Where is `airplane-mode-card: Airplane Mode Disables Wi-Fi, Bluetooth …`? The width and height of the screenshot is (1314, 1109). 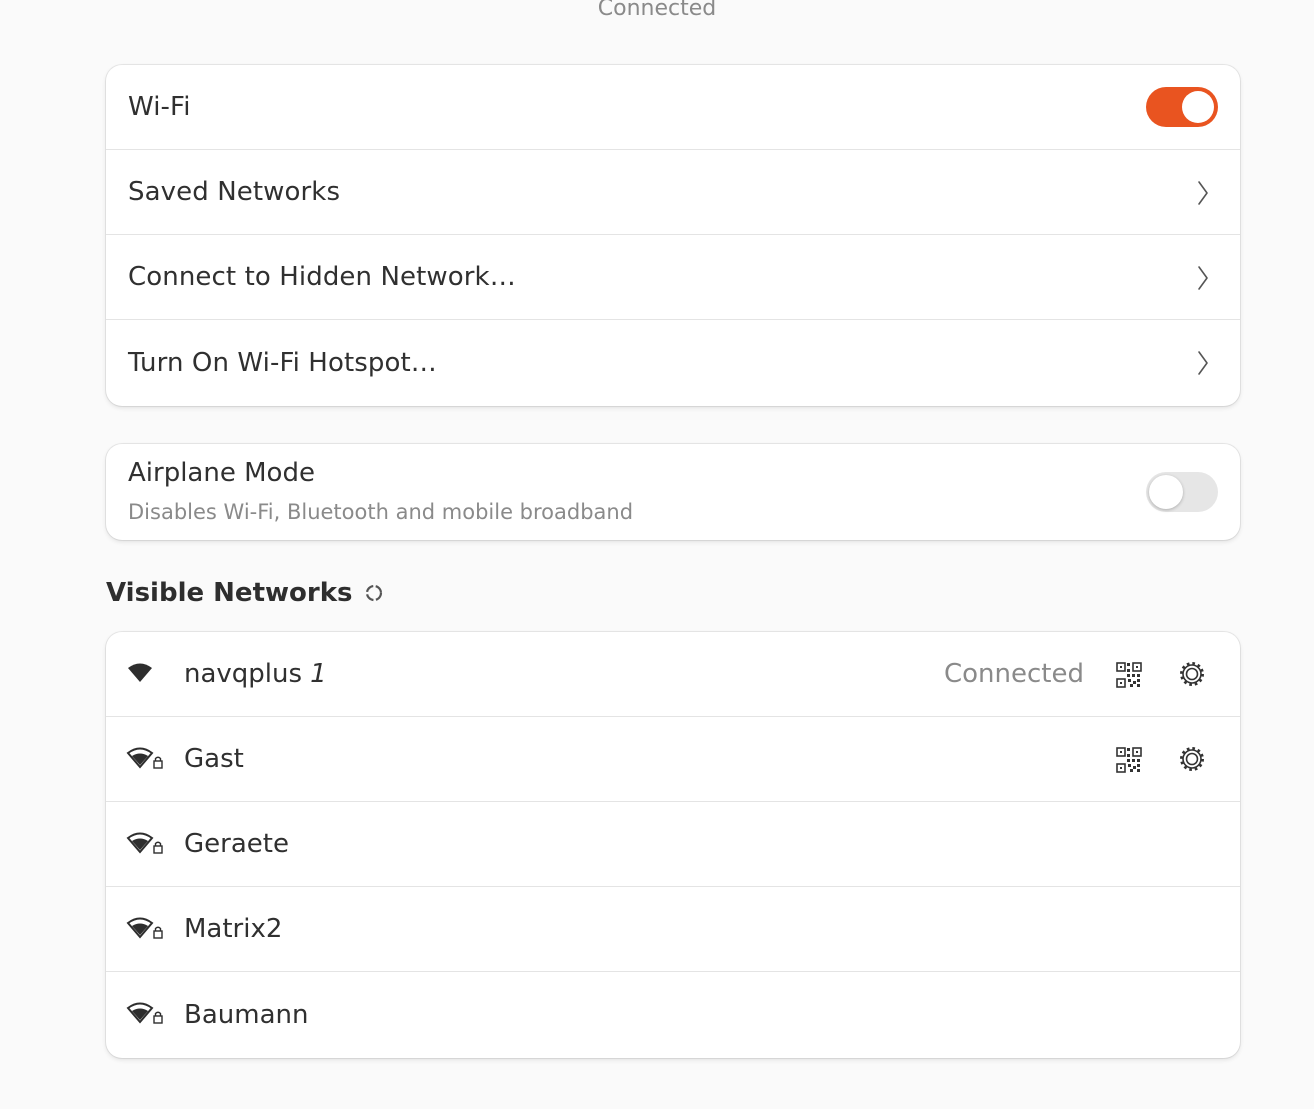
airplane-mode-card: Airplane Mode Disables Wi-Fi, Bluetooth … is located at coordinates (673, 492).